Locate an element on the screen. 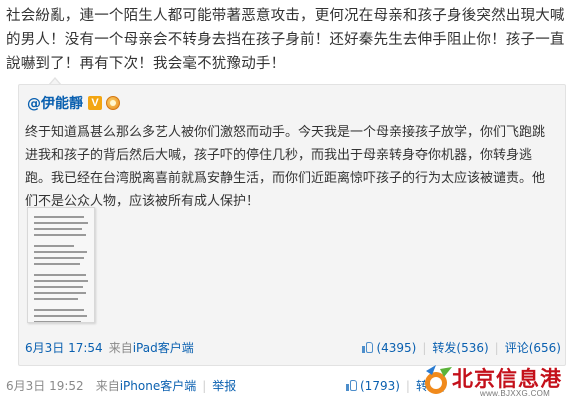 Image resolution: width=574 pixels, height=403 pixels. post-like-count: (1793) is located at coordinates (380, 386).